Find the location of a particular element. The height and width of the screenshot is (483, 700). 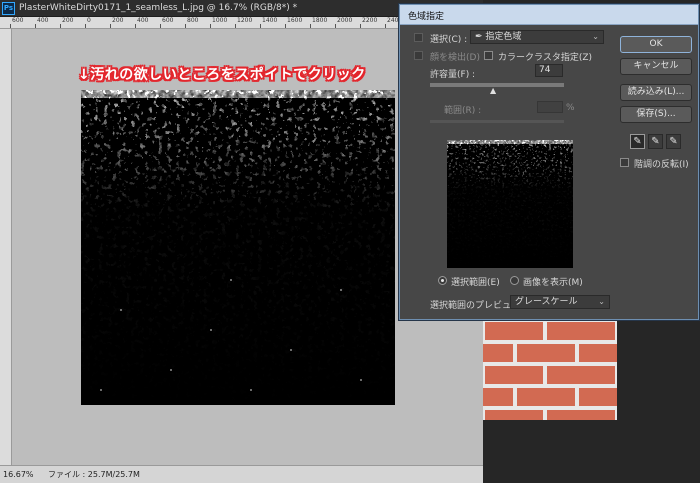

brick-texture-preview is located at coordinates (550, 370).